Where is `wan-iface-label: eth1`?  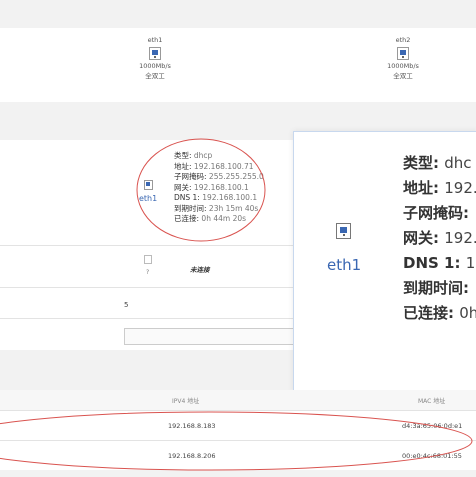
wan-iface-label: eth1 is located at coordinates (148, 198).